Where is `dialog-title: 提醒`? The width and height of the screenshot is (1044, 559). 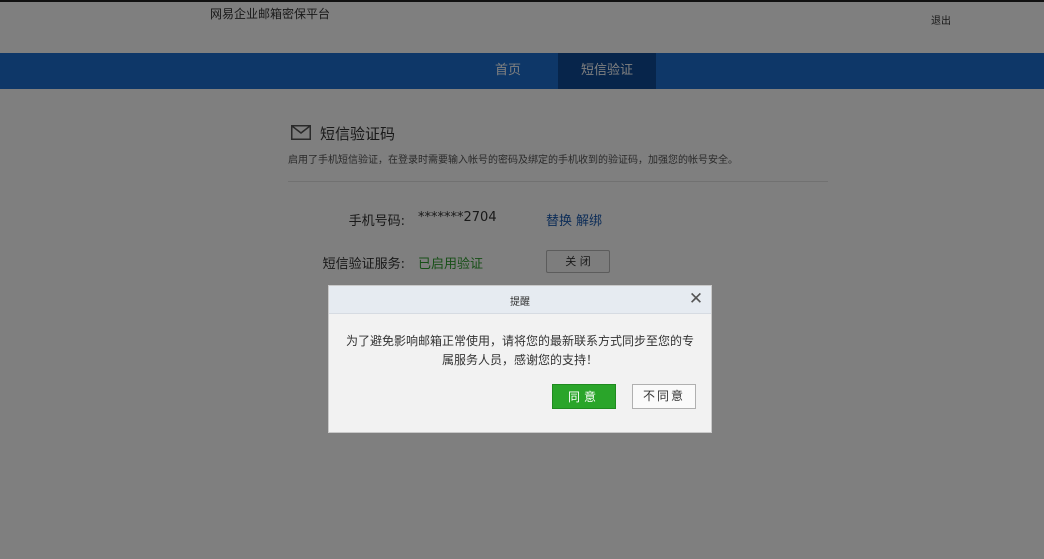 dialog-title: 提醒 is located at coordinates (520, 302).